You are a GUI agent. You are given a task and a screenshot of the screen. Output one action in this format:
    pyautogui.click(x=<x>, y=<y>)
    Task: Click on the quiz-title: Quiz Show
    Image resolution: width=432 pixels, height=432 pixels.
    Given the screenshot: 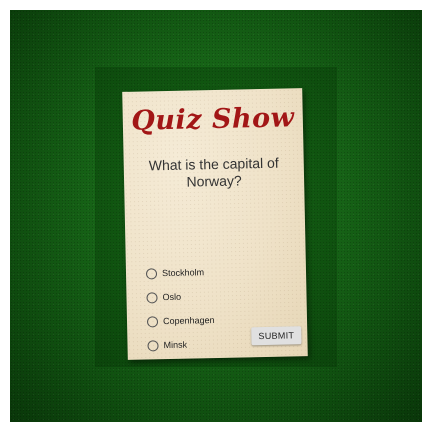 What is the action you would take?
    pyautogui.click(x=212, y=119)
    